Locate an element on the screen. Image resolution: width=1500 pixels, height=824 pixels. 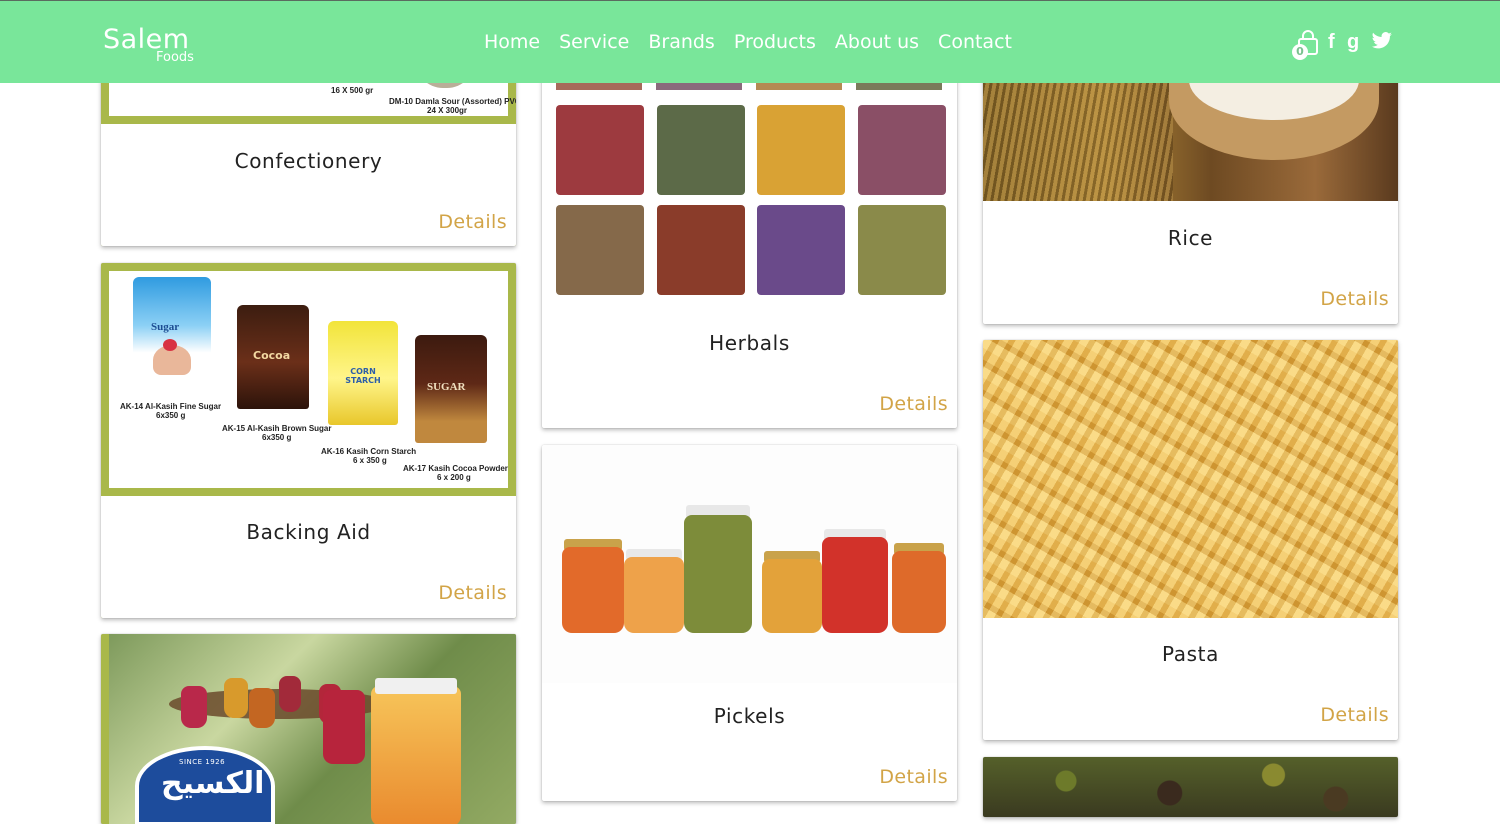
nav-about-us: About us is located at coordinates (877, 42).